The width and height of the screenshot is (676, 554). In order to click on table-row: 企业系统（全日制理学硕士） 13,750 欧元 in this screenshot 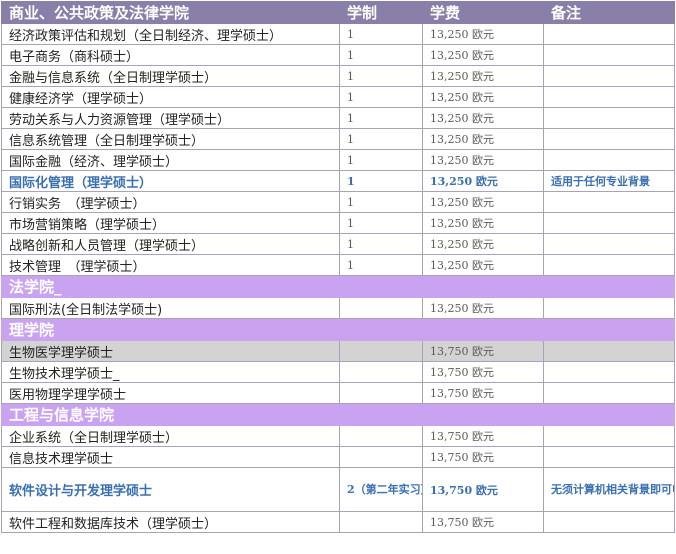, I will do `click(338, 436)`.